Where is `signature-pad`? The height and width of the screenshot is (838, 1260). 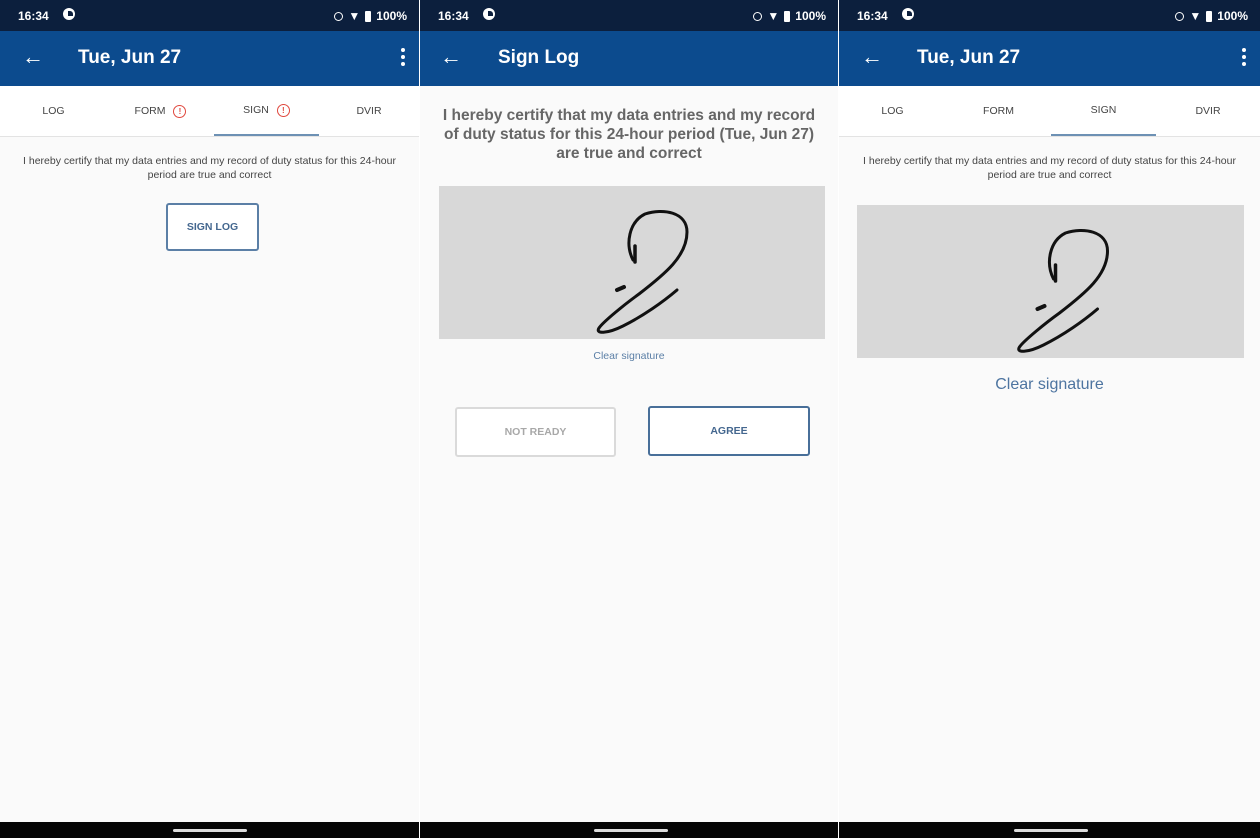 signature-pad is located at coordinates (632, 262).